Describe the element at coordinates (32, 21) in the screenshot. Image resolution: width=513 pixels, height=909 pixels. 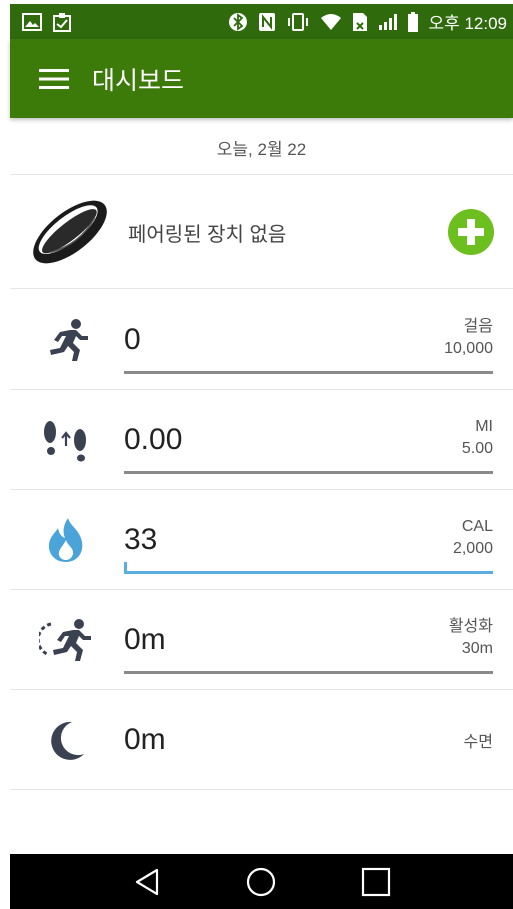
I see `image-icon` at that location.